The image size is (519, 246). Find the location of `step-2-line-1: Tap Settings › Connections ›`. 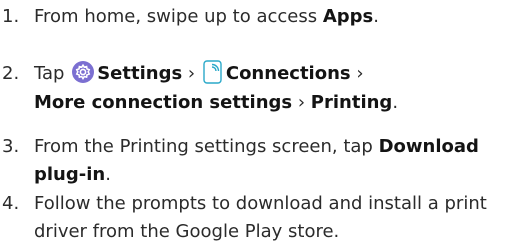

step-2-line-1: Tap Settings › Connections › is located at coordinates (199, 73).